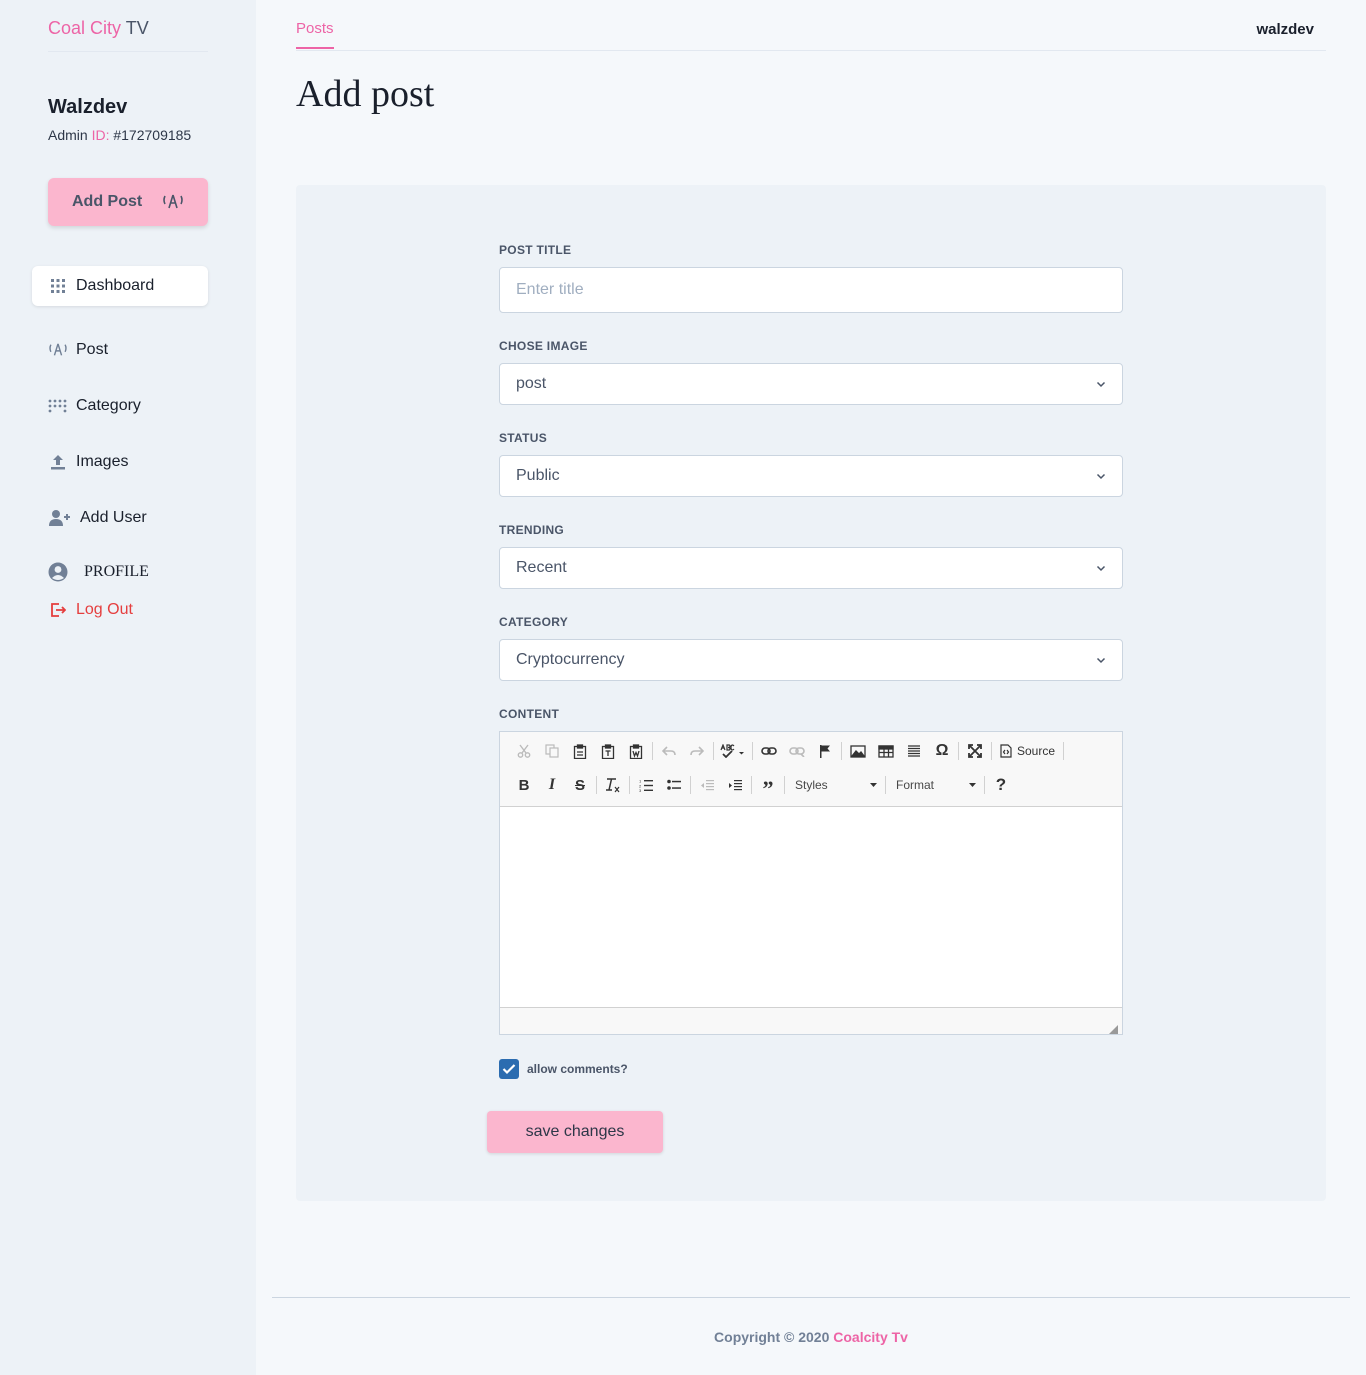  What do you see at coordinates (768, 787) in the screenshot?
I see `blockquote-icon: ”` at bounding box center [768, 787].